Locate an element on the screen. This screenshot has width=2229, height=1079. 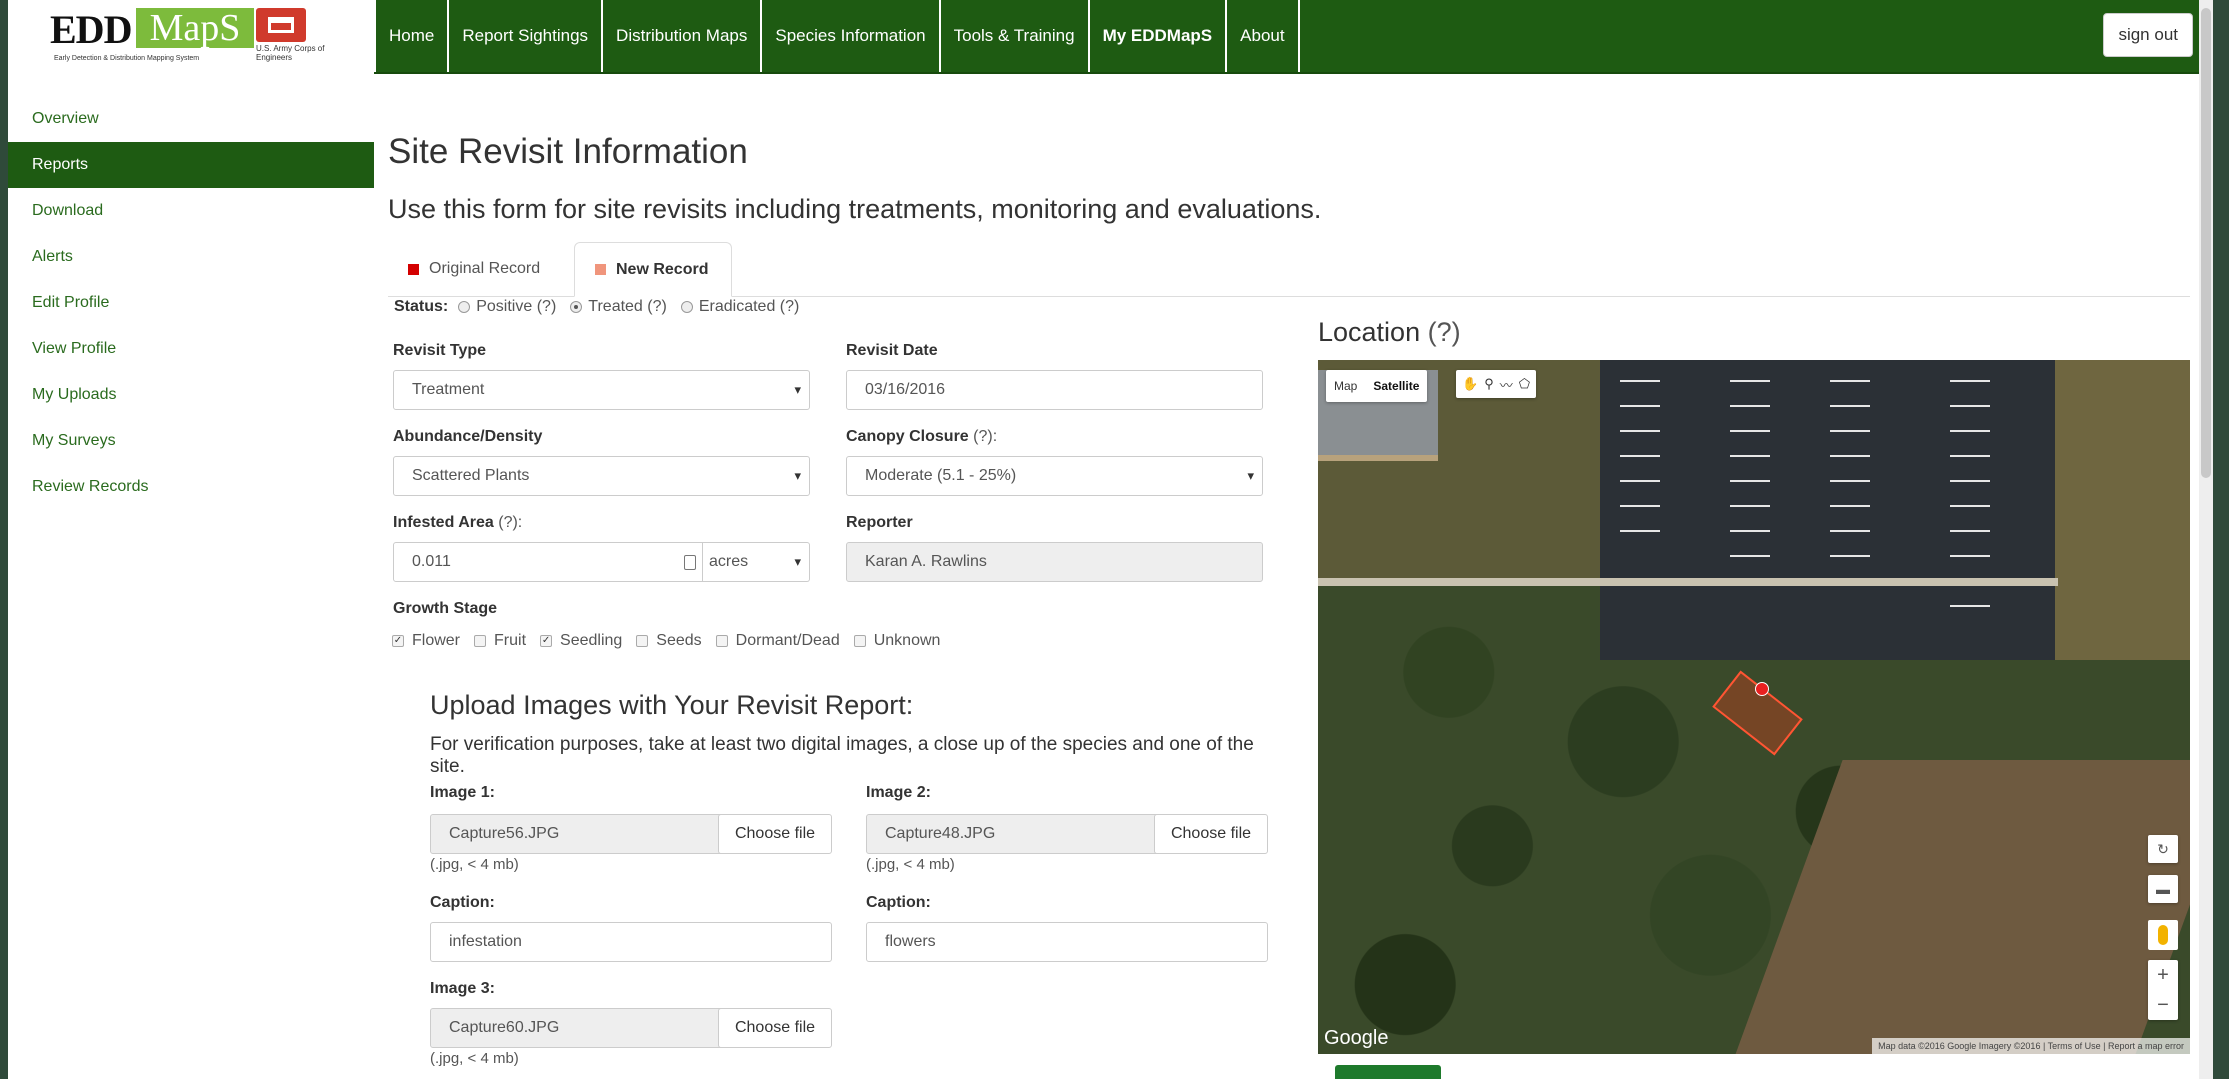
sidebar-item-review-records: Review Records is located at coordinates (191, 487).